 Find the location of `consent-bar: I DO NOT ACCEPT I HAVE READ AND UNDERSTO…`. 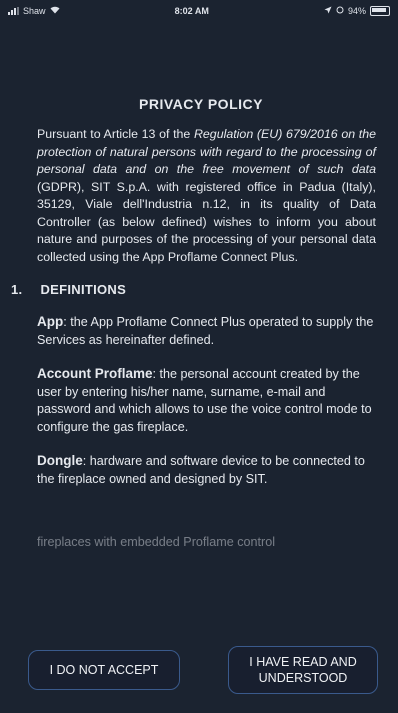

consent-bar: I DO NOT ACCEPT I HAVE READ AND UNDERSTO… is located at coordinates (199, 670).